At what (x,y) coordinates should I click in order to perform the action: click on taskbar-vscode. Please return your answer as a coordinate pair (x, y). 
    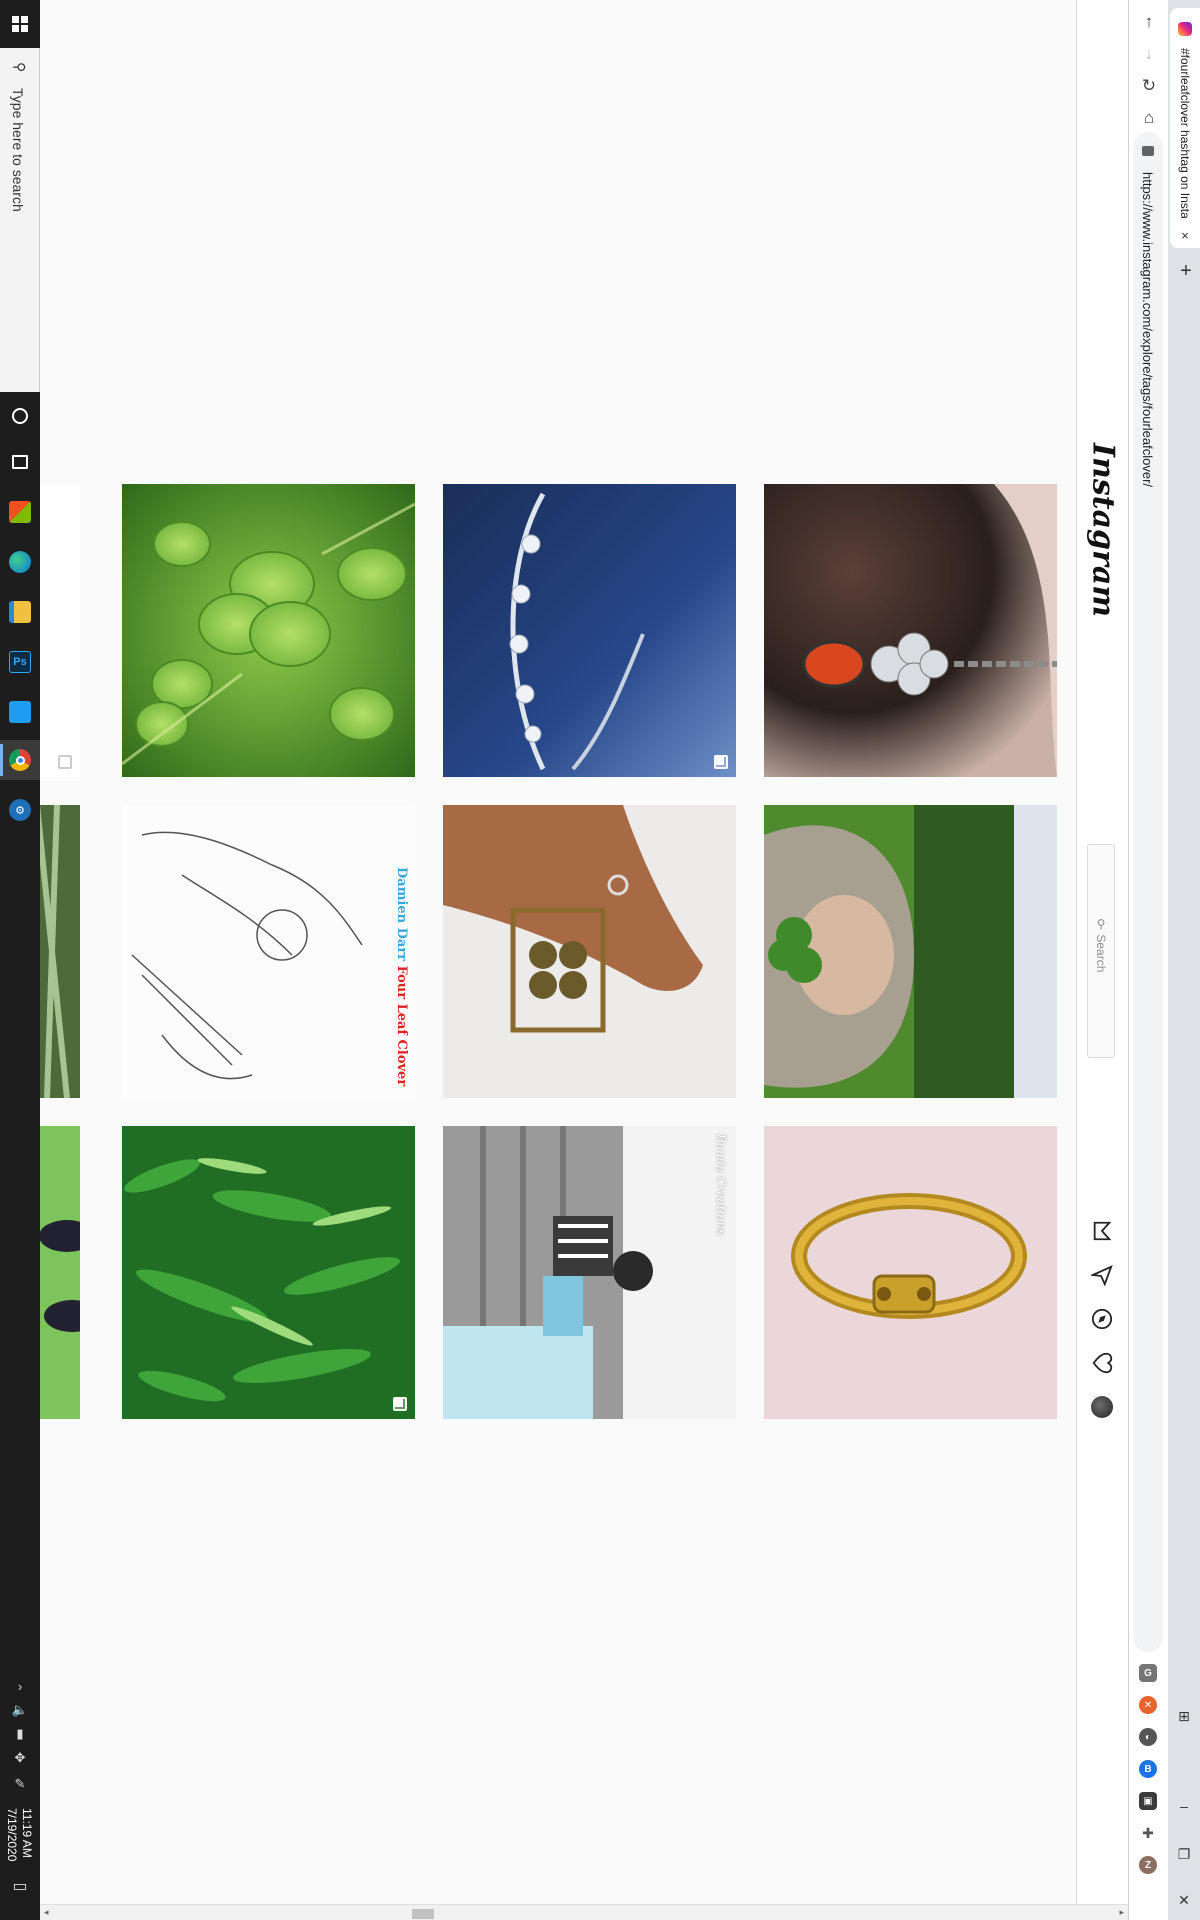
    Looking at the image, I should click on (20, 712).